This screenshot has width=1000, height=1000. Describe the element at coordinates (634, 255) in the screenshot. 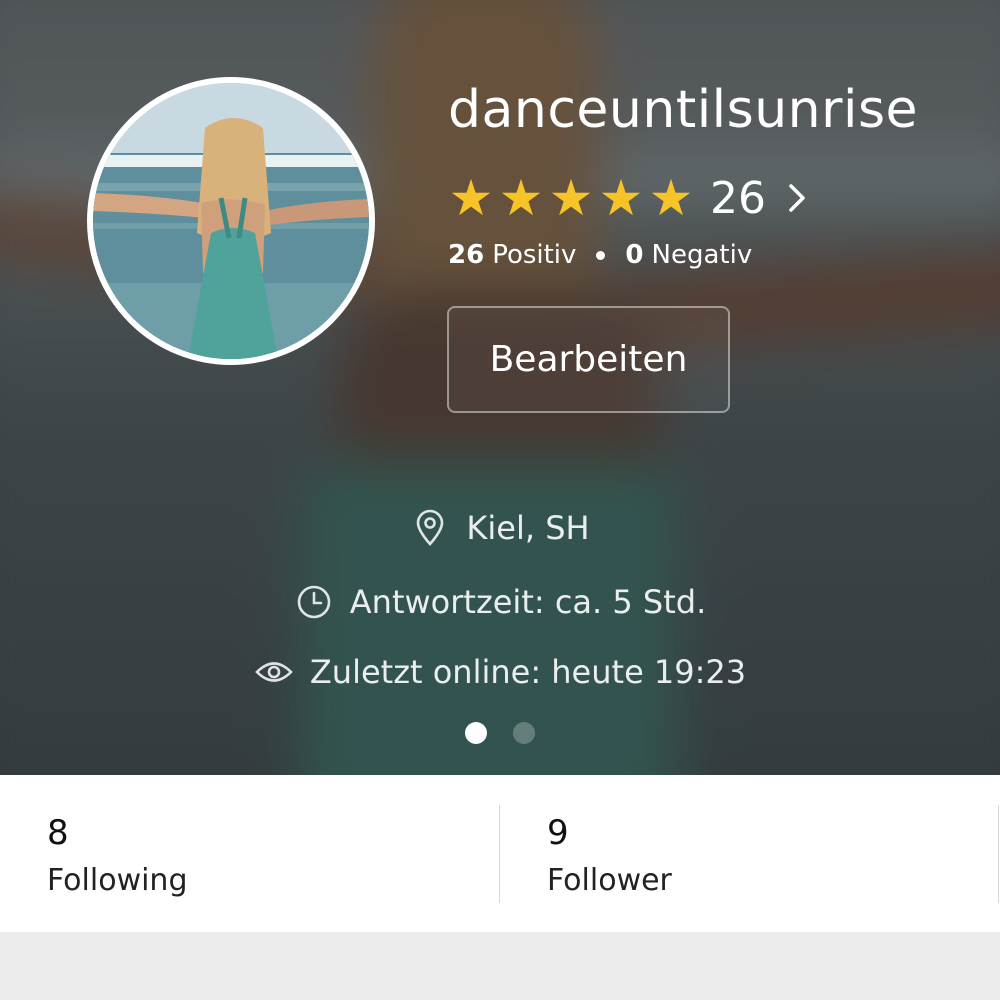

I see `negative-count: 0` at that location.